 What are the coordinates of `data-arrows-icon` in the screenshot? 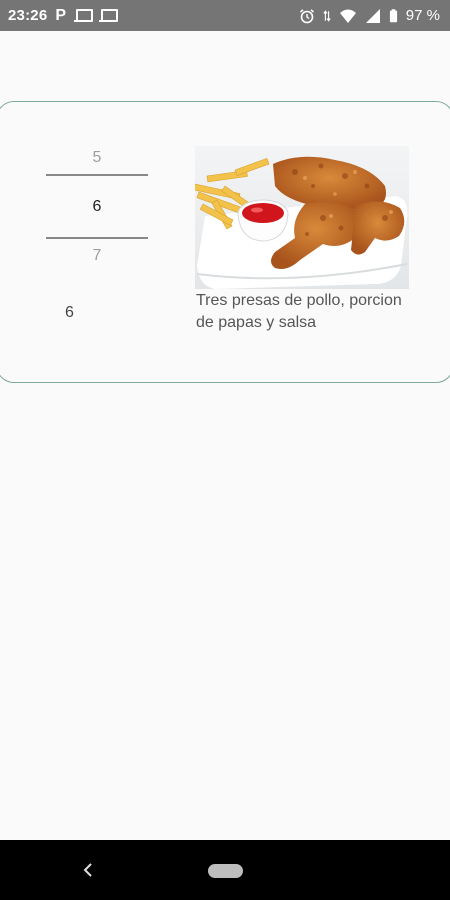 It's located at (327, 15).